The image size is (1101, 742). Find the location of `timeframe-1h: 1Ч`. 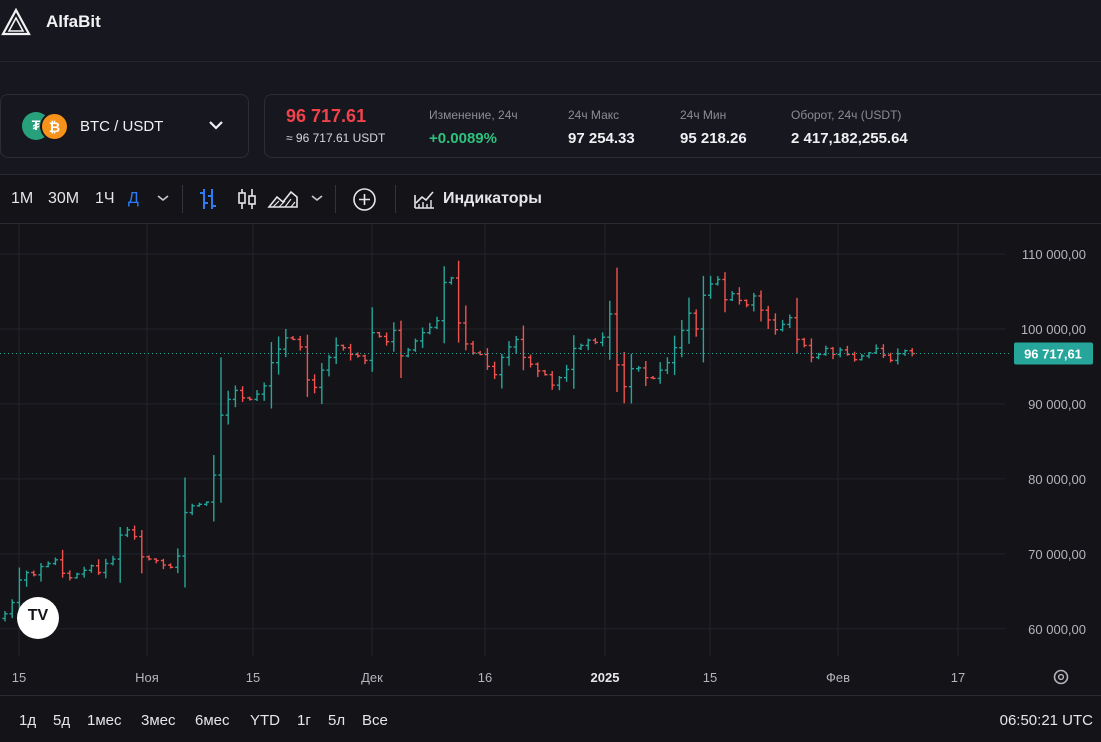

timeframe-1h: 1Ч is located at coordinates (105, 199).